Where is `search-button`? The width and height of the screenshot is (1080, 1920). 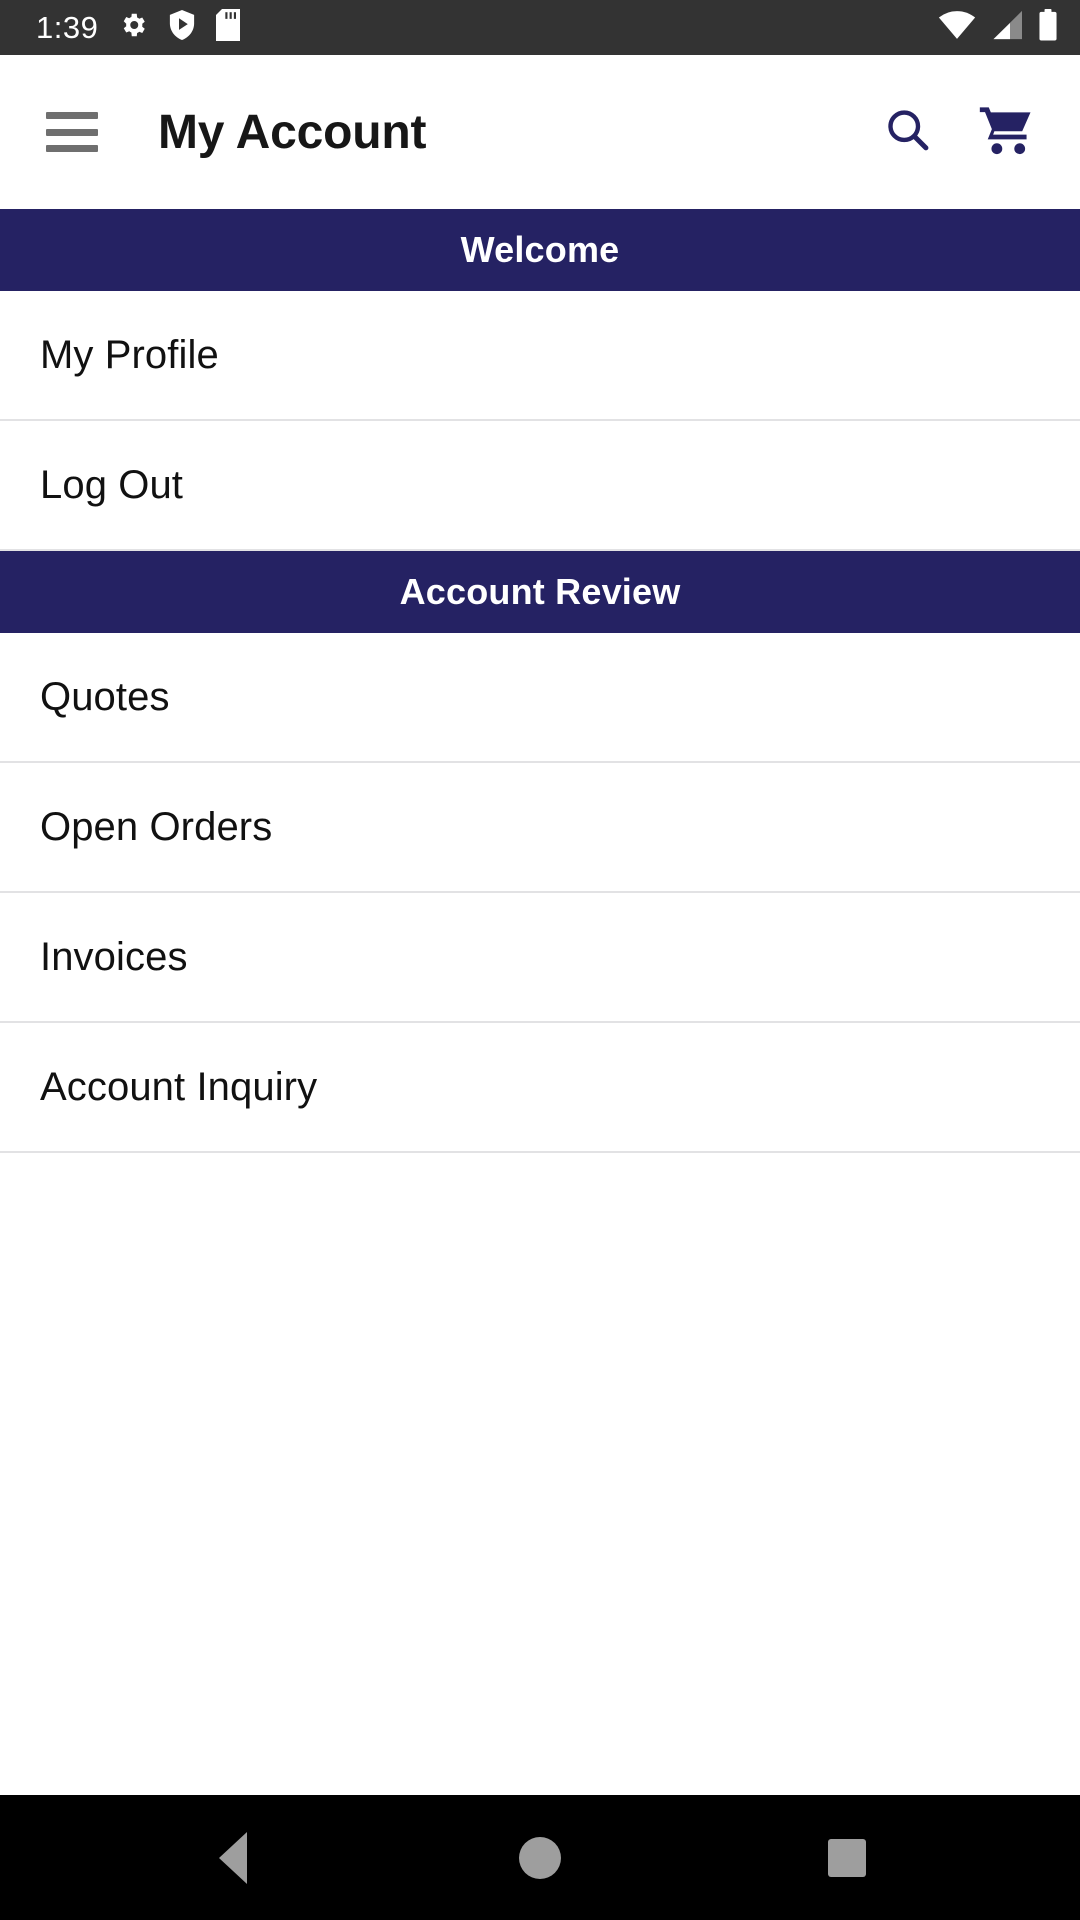 search-button is located at coordinates (908, 132).